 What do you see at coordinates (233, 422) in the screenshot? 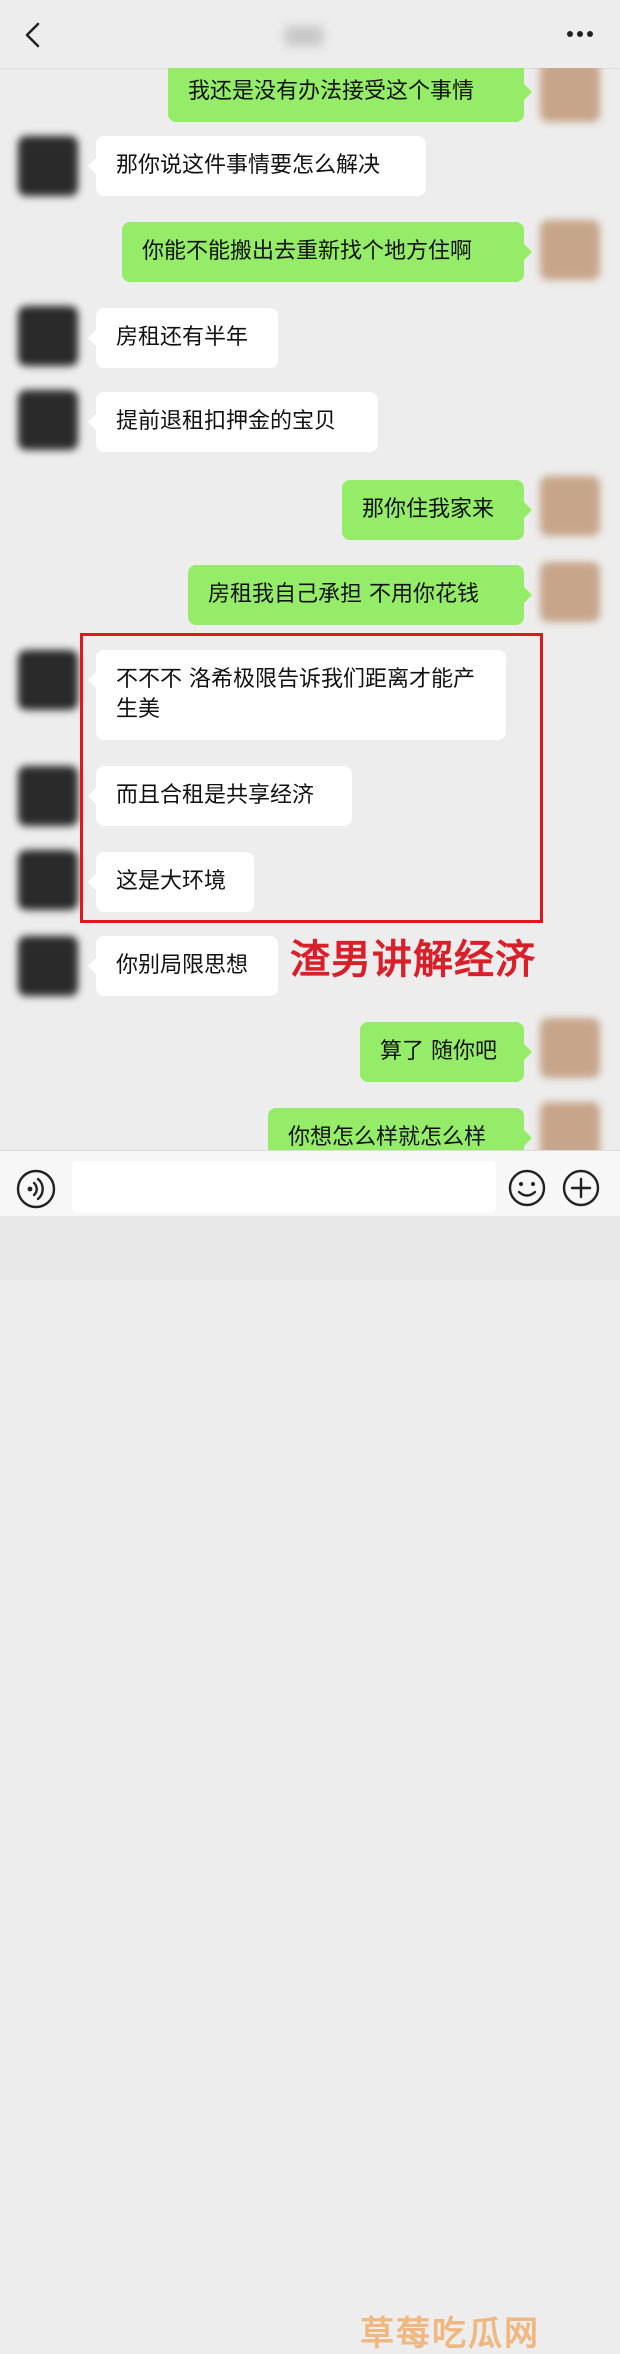
I see `message-incoming: 提前退租扣押金的宝贝` at bounding box center [233, 422].